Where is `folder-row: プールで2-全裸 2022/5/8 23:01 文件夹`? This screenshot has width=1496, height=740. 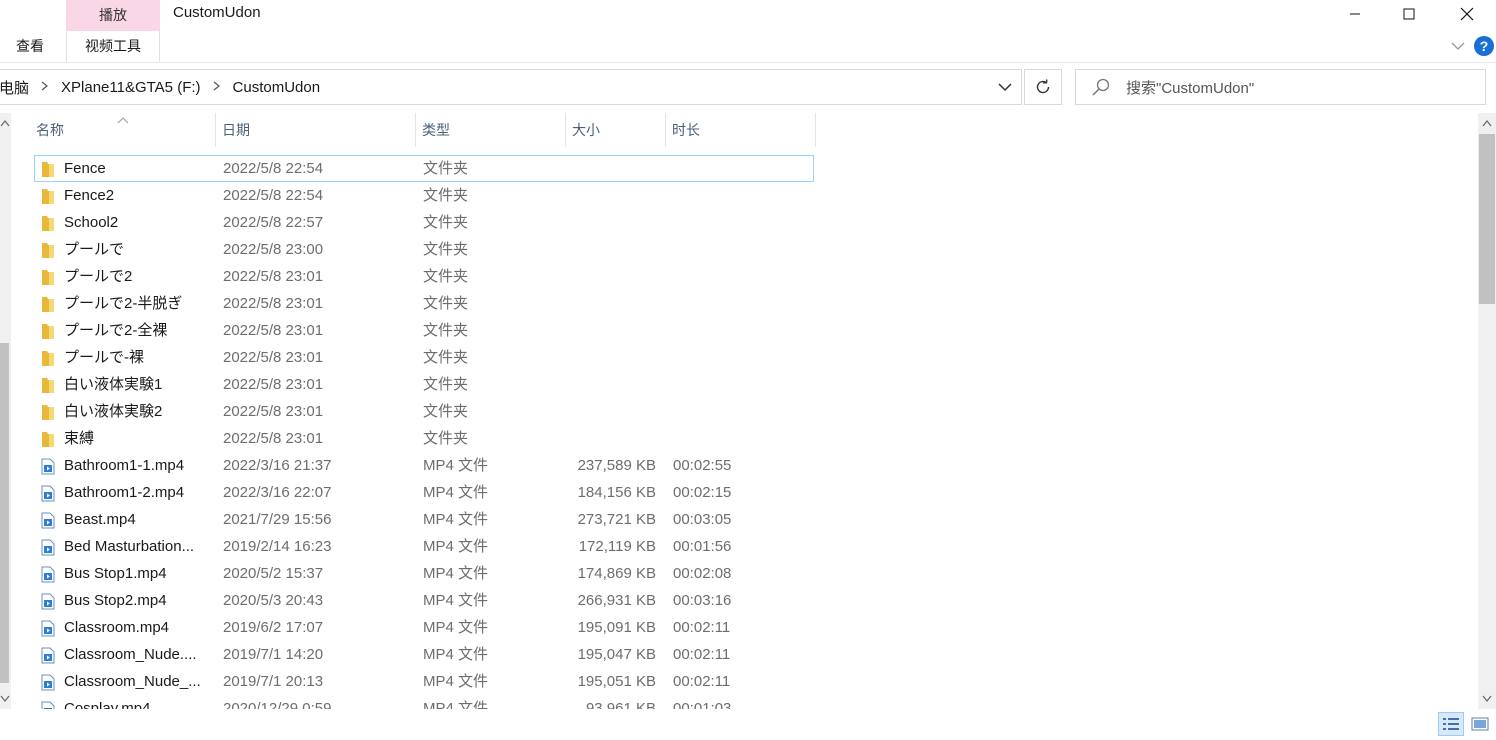 folder-row: プールで2-全裸 2022/5/8 23:01 文件夹 is located at coordinates (424, 330).